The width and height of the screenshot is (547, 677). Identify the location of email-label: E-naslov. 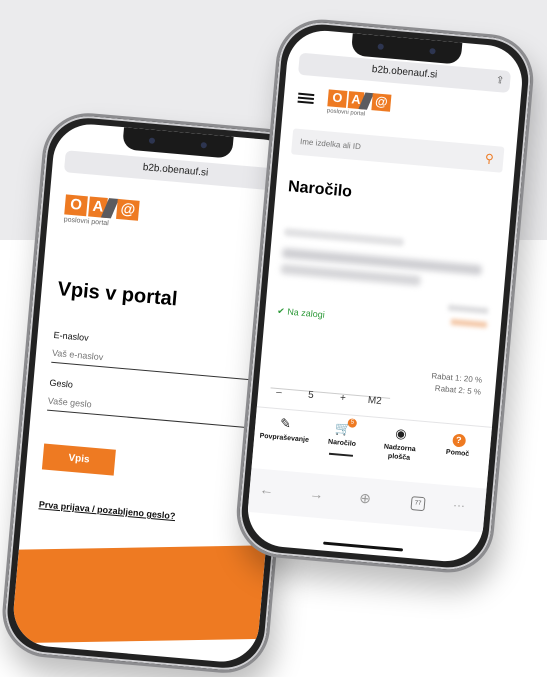
(71, 336).